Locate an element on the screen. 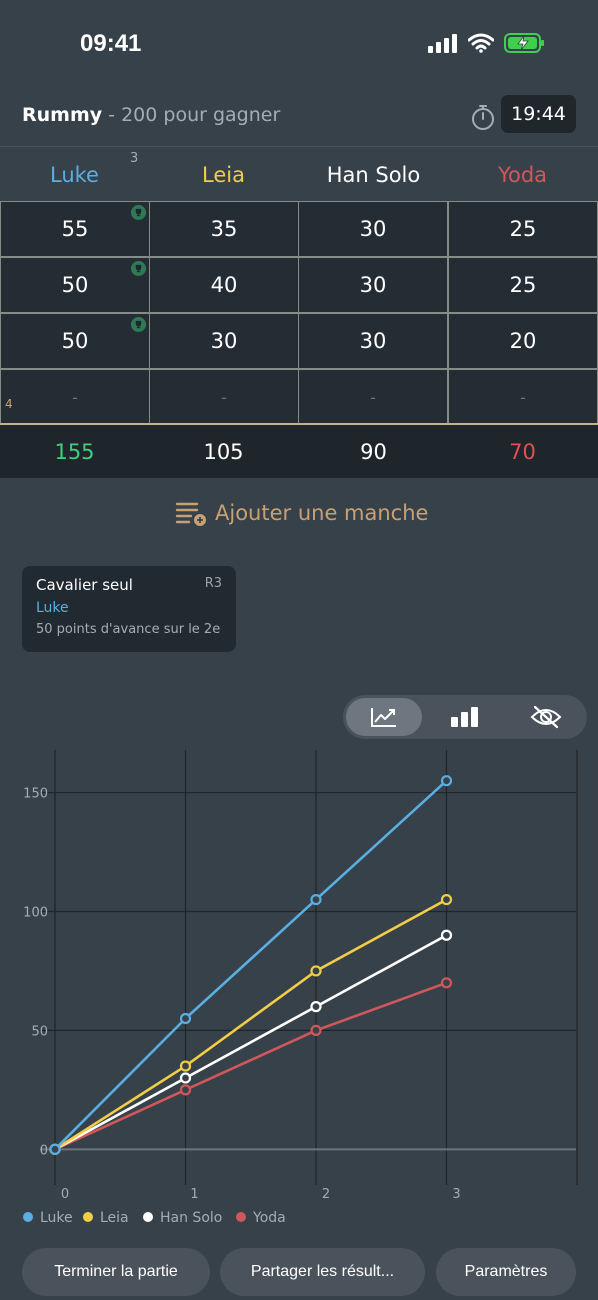 Image resolution: width=598 pixels, height=1300 pixels. player-name-luke: Luke is located at coordinates (74, 175).